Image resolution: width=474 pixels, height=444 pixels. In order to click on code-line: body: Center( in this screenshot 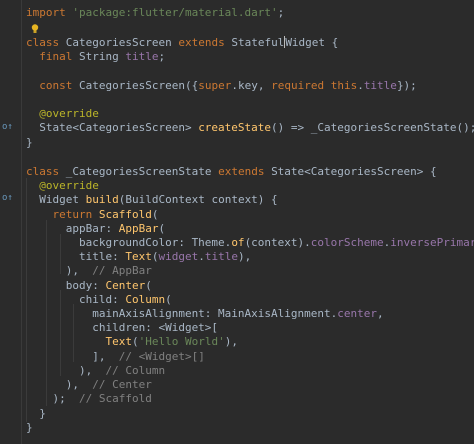, I will do `click(89, 286)`.